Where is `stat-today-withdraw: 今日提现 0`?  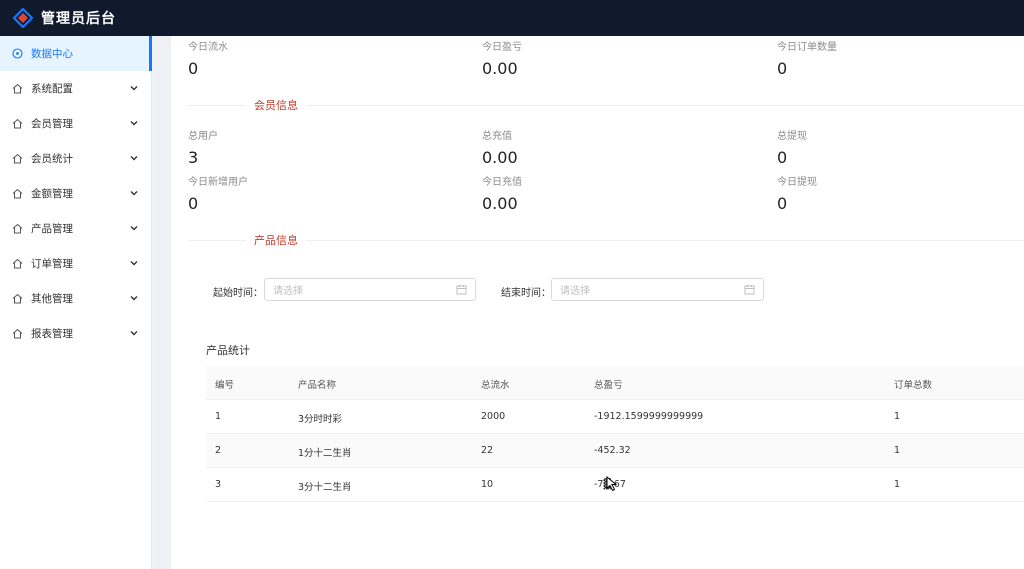 stat-today-withdraw: 今日提现 0 is located at coordinates (797, 193).